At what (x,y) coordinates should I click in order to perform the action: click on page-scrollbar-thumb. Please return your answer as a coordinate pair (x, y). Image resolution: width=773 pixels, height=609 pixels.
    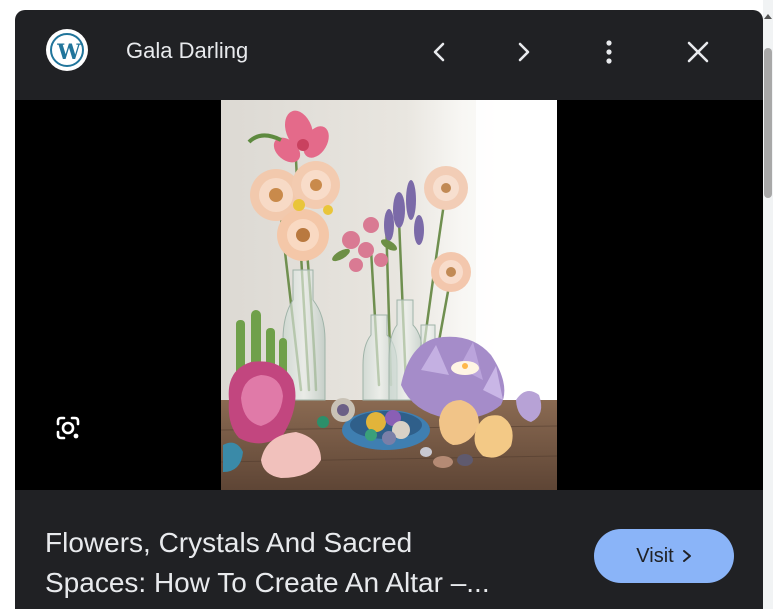
    Looking at the image, I should click on (768, 123).